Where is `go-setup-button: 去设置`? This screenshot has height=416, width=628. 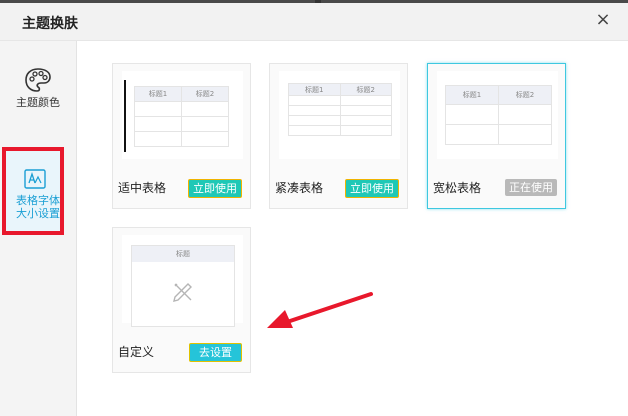 go-setup-button: 去设置 is located at coordinates (215, 352).